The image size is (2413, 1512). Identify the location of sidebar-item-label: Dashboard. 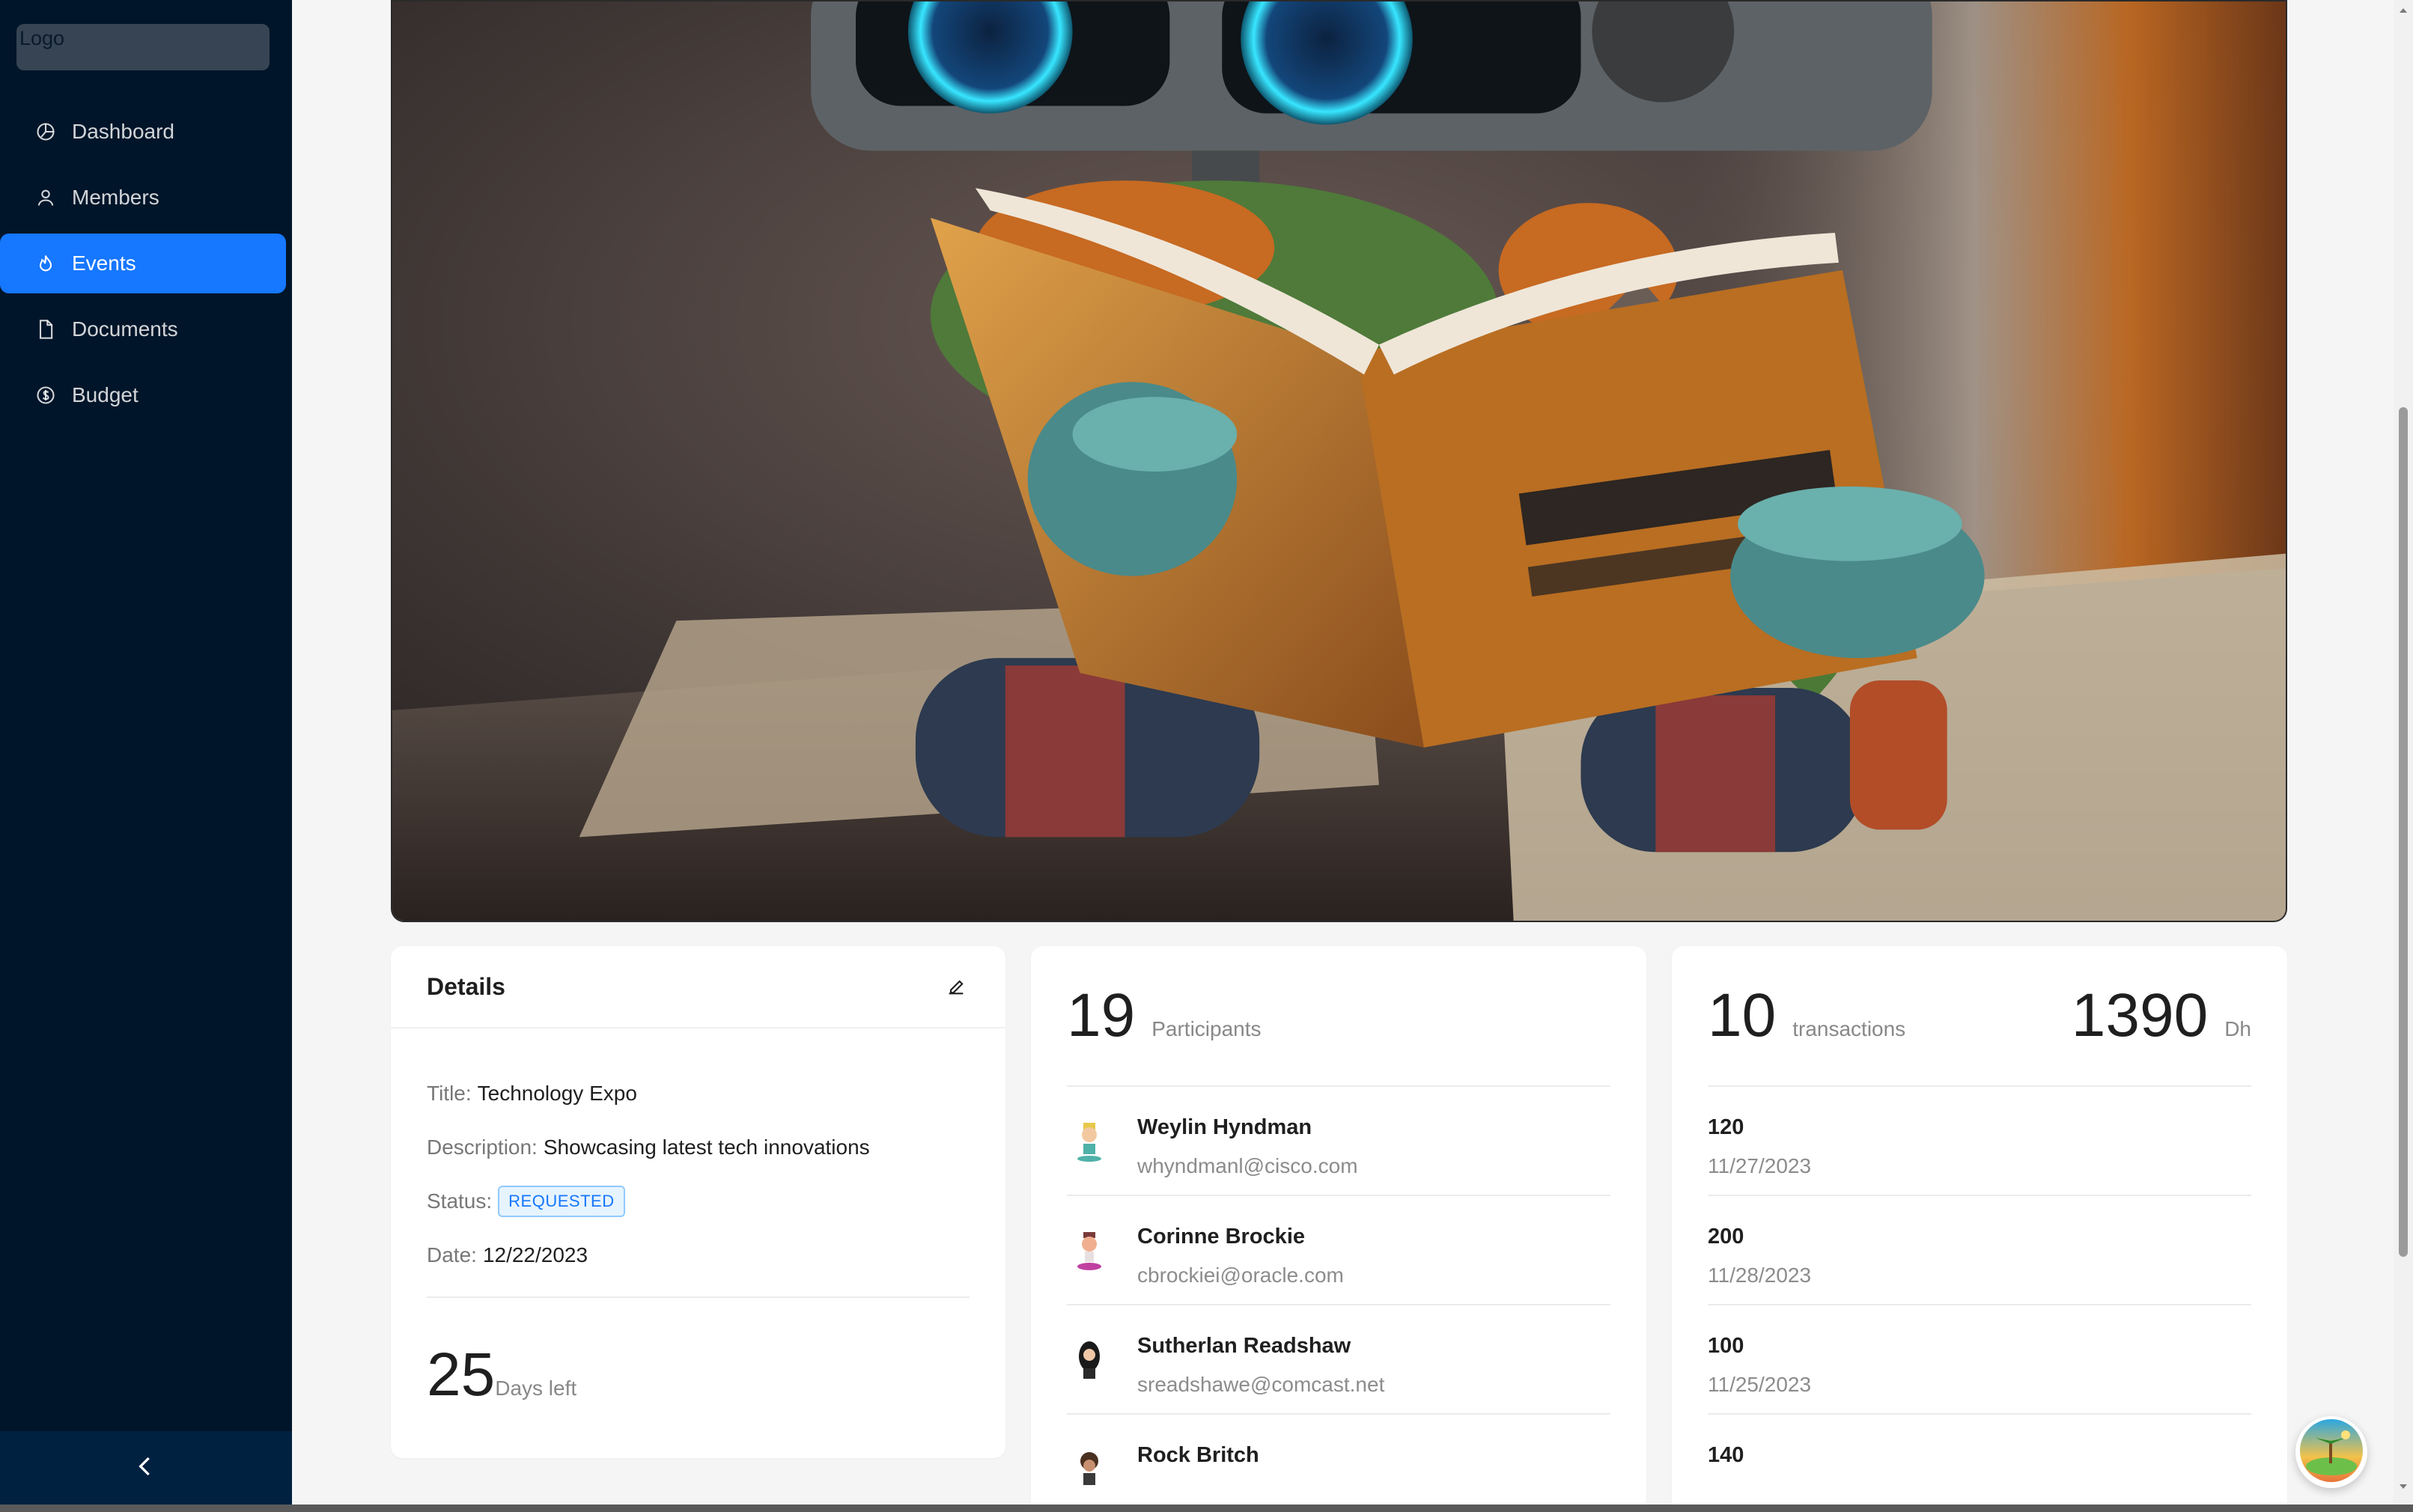
(123, 131).